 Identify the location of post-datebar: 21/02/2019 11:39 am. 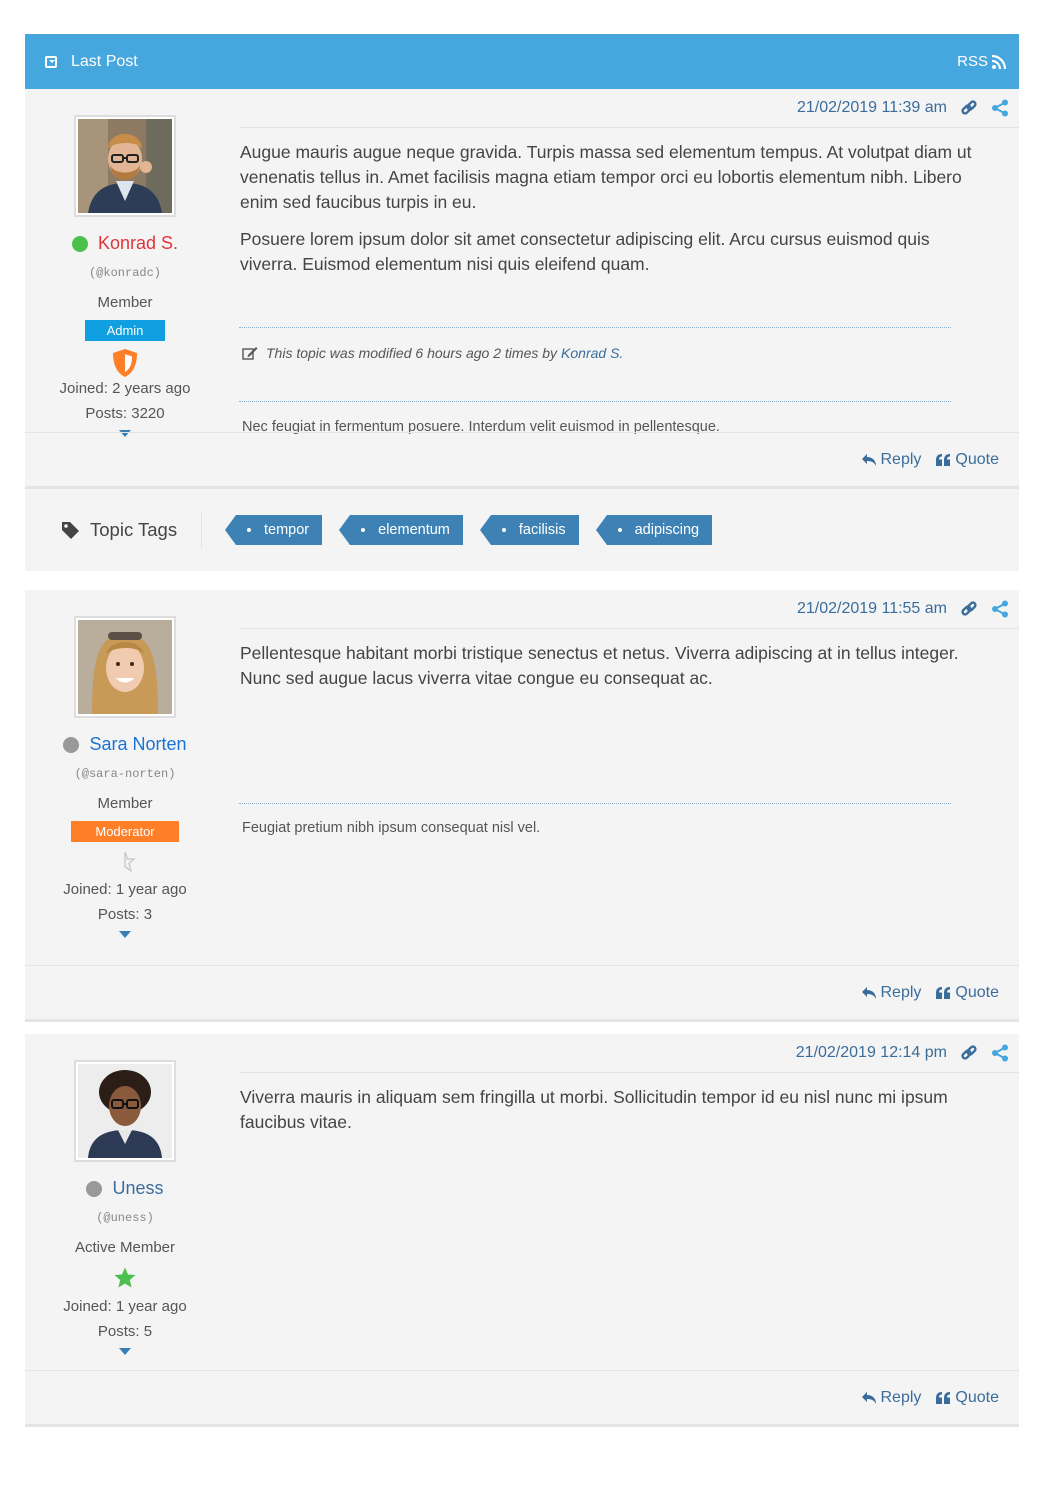
(629, 108).